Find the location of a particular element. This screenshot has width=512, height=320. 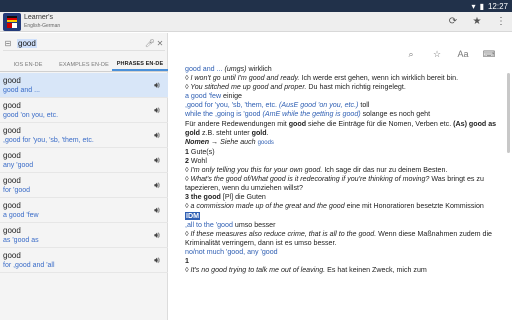

list-item: good a good 'few 🔊︎ is located at coordinates (84, 210).